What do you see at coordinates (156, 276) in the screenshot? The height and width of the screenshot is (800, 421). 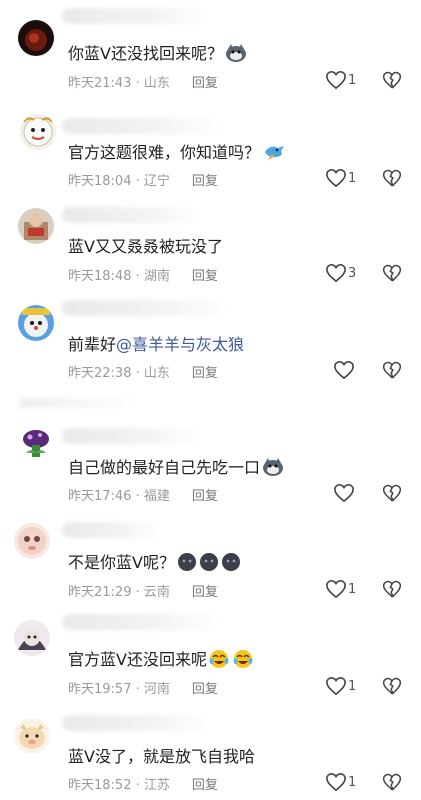 I see `comment-location: 湖南` at bounding box center [156, 276].